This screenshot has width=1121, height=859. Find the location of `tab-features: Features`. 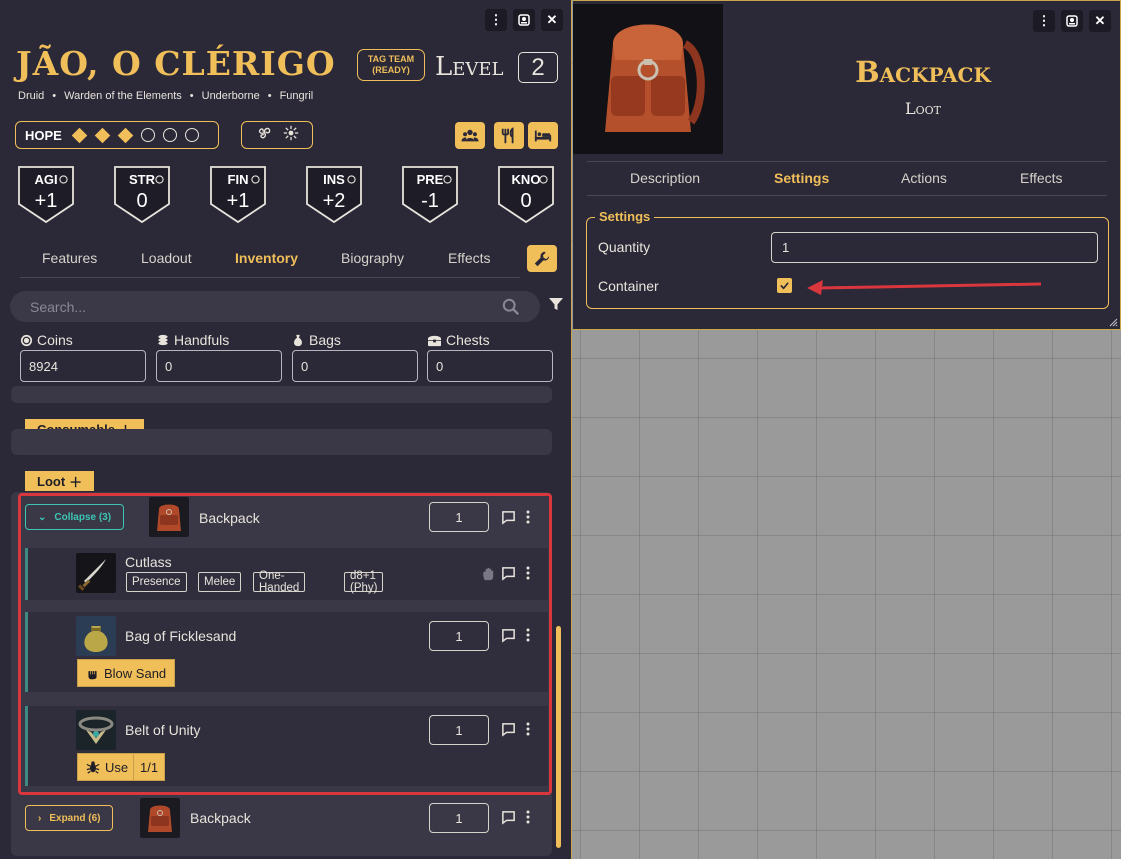

tab-features: Features is located at coordinates (69, 258).